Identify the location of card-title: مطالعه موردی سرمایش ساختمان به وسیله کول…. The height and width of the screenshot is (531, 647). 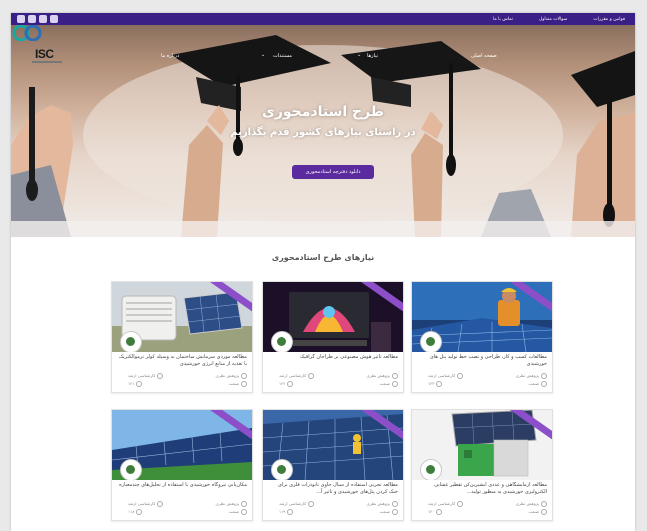
(182, 361).